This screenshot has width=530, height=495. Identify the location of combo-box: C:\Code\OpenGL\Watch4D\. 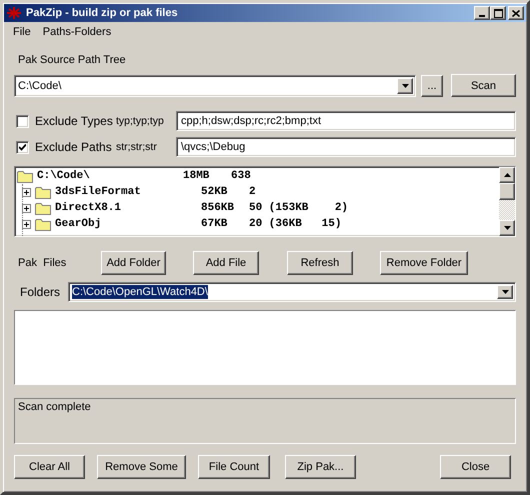
(292, 292).